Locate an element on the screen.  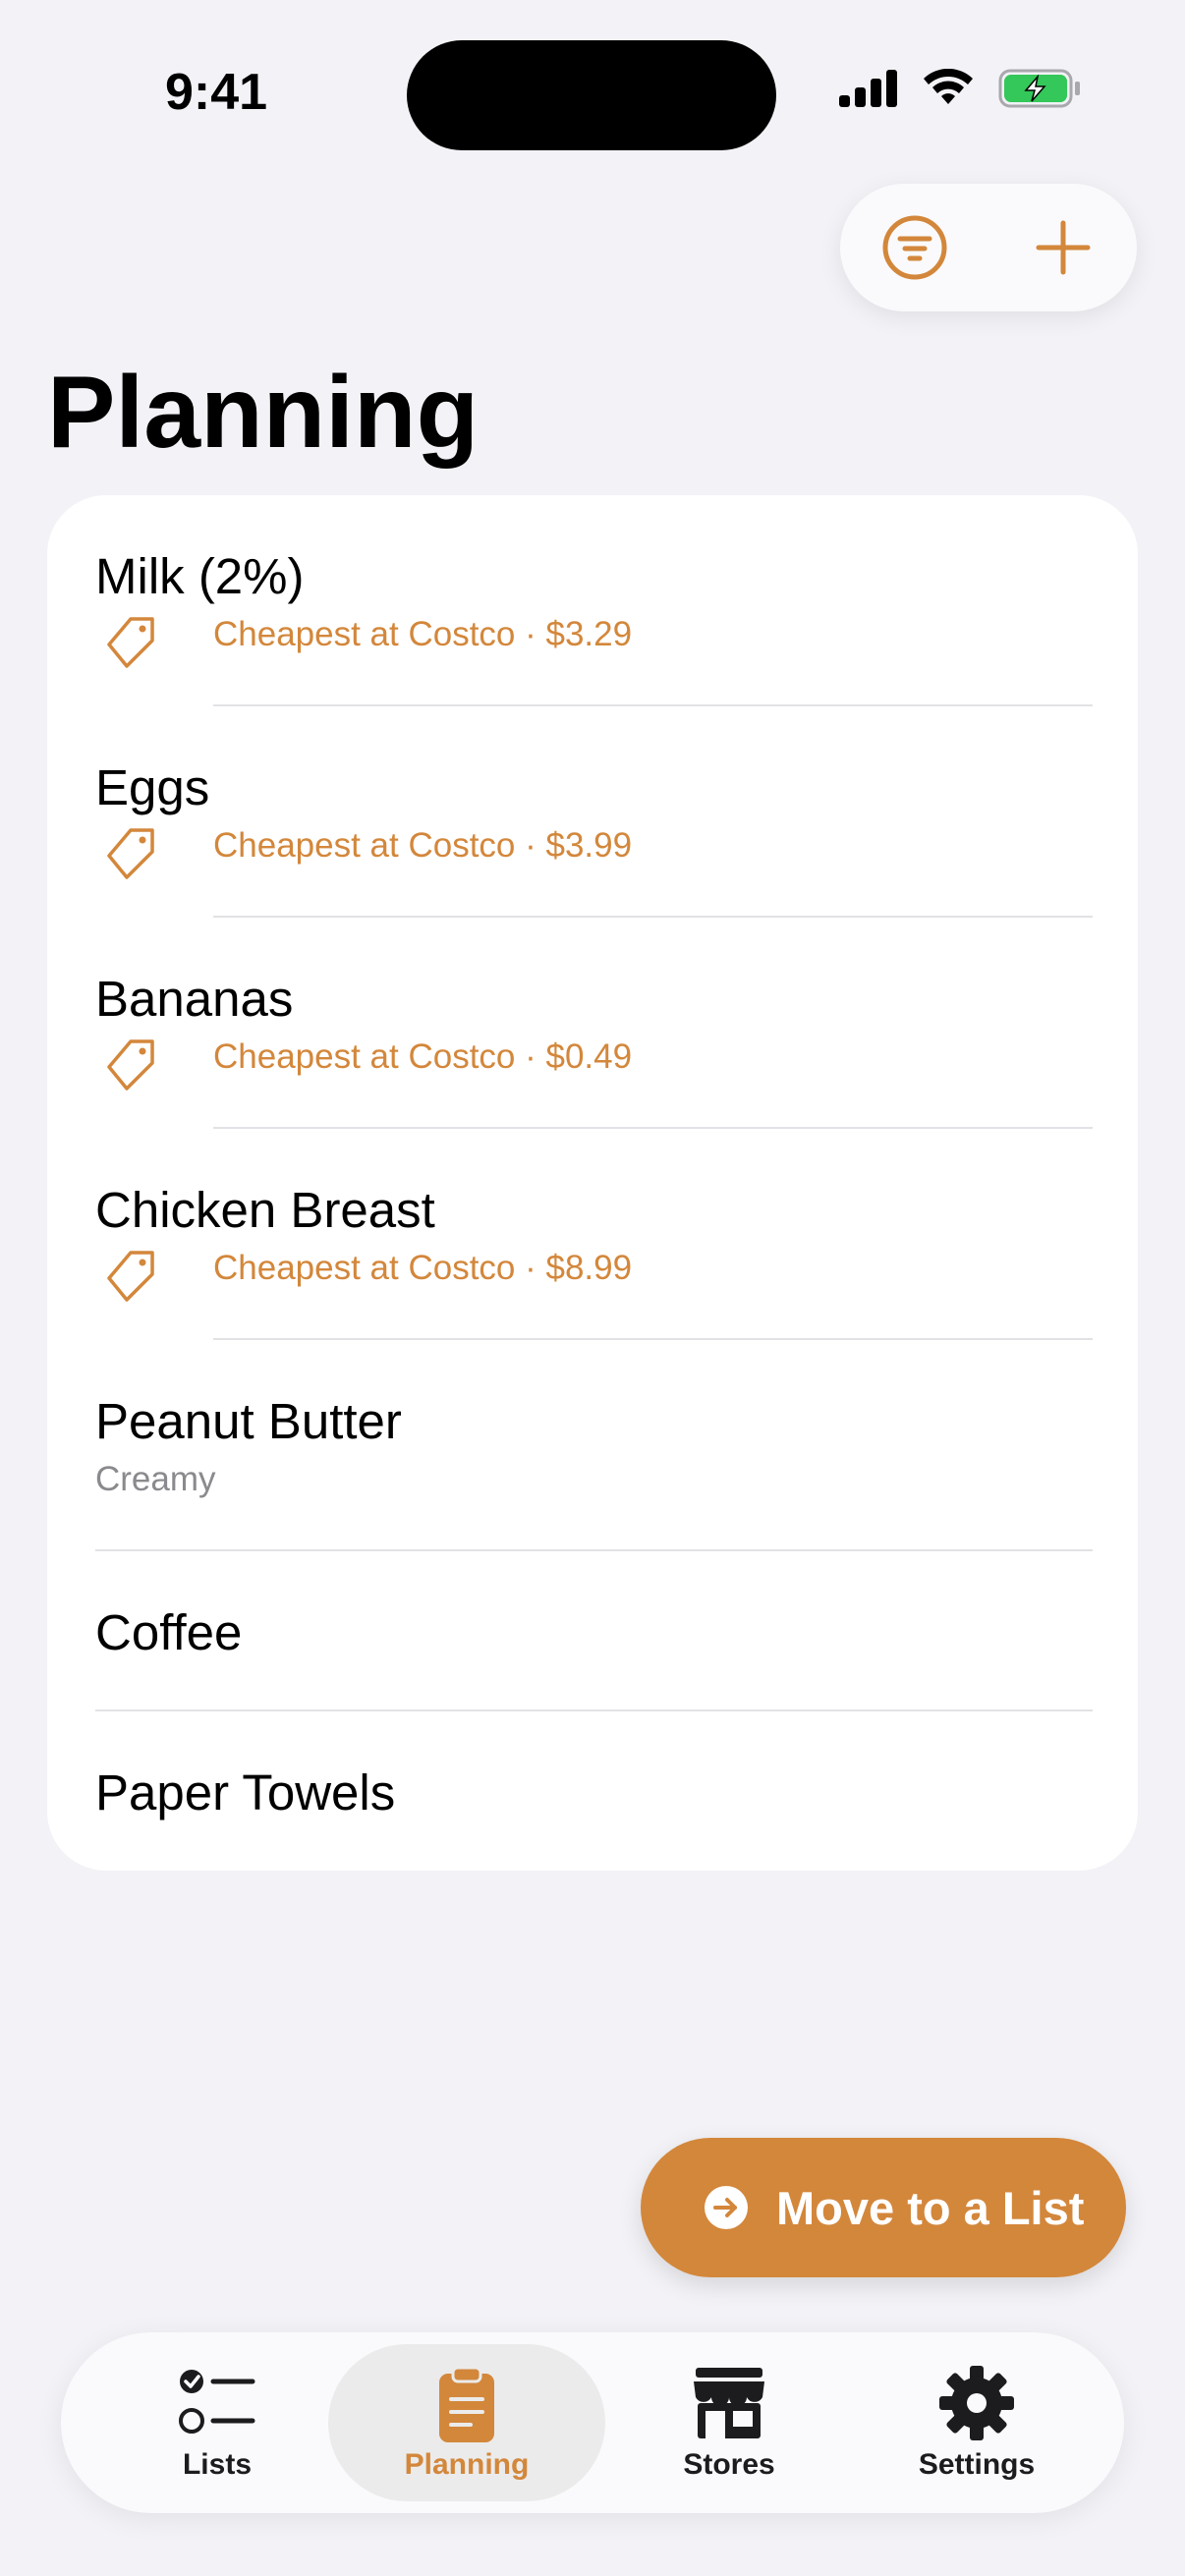
tab-lists: Lists is located at coordinates (217, 2422).